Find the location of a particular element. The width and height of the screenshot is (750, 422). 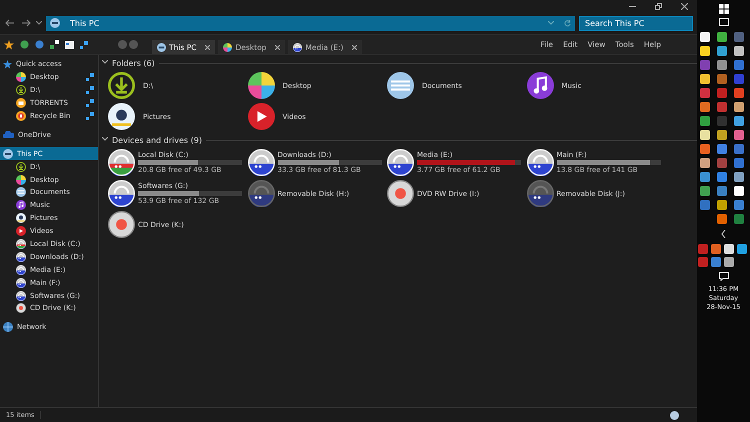

folder-icon is located at coordinates (21, 103).